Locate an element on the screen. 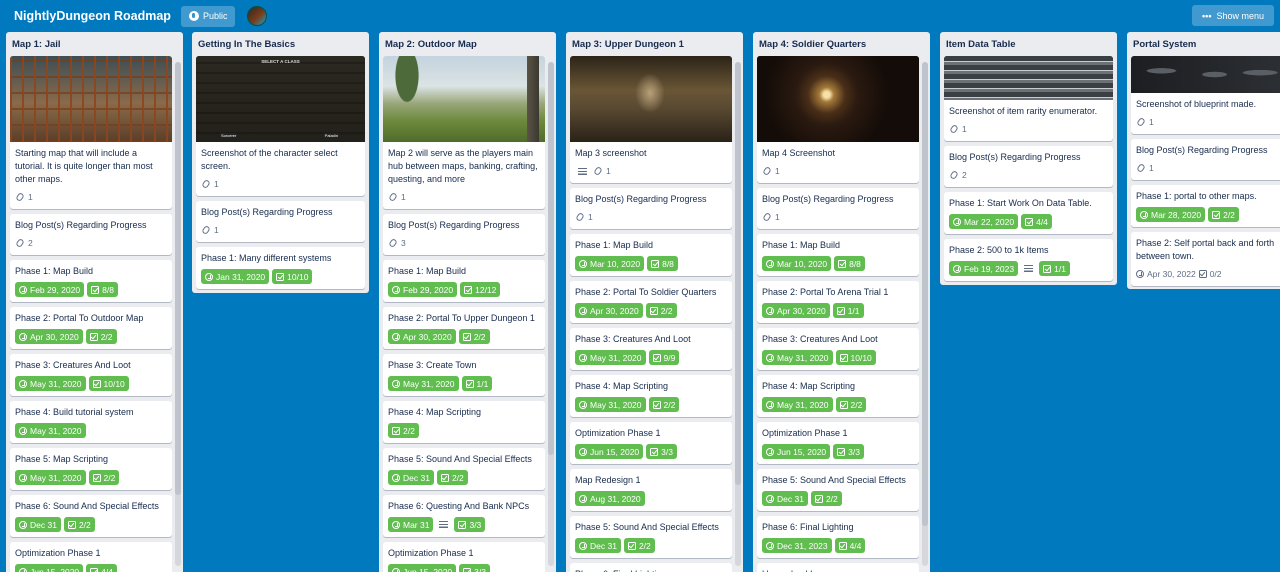  list-title: Map 3: Upper Dungeon 1 is located at coordinates (654, 44).